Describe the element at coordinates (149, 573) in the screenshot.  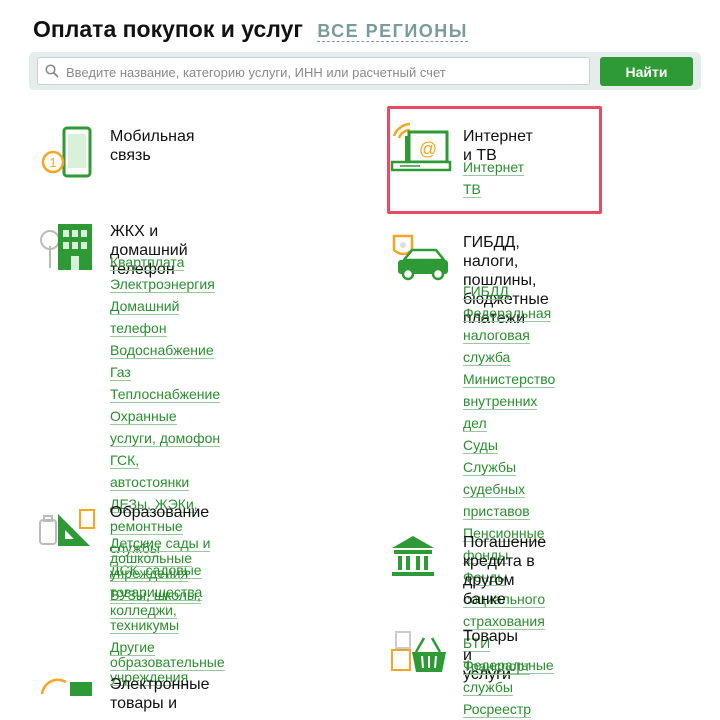
I see `link-text-line: учреждения` at that location.